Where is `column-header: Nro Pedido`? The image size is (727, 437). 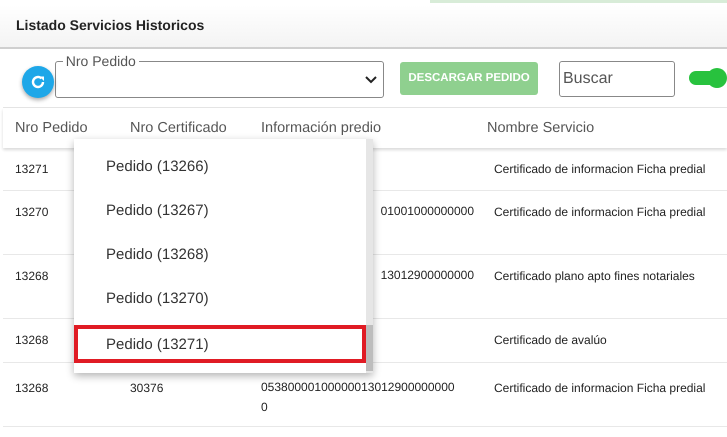
column-header: Nro Pedido is located at coordinates (51, 128).